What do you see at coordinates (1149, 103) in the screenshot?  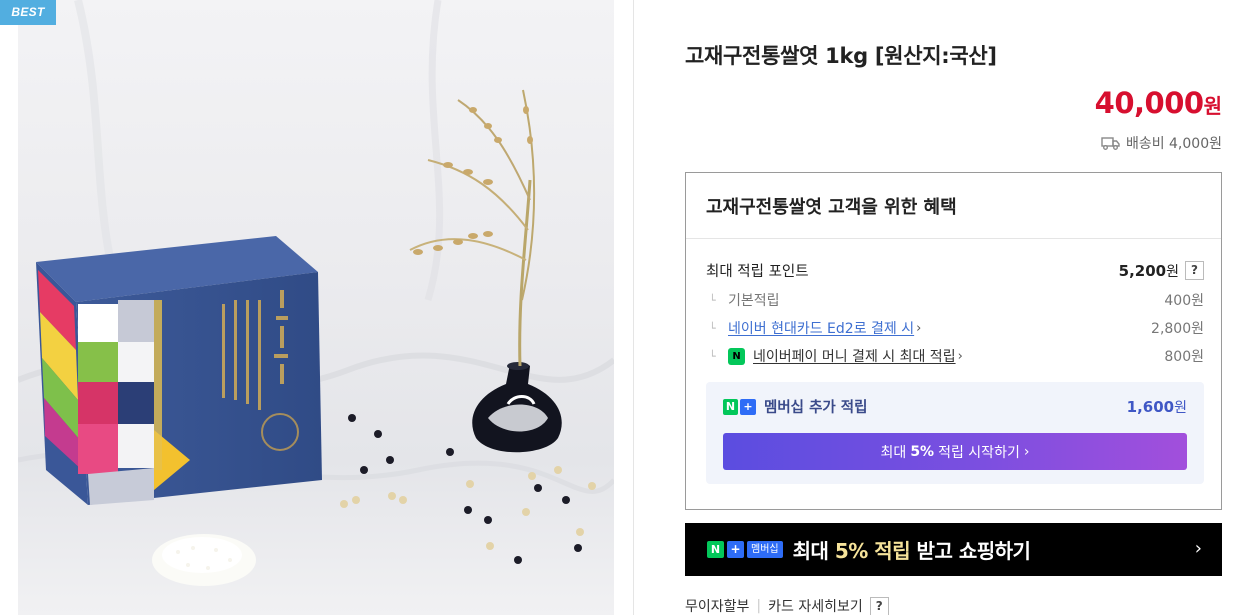 I see `price-value: 40,000` at bounding box center [1149, 103].